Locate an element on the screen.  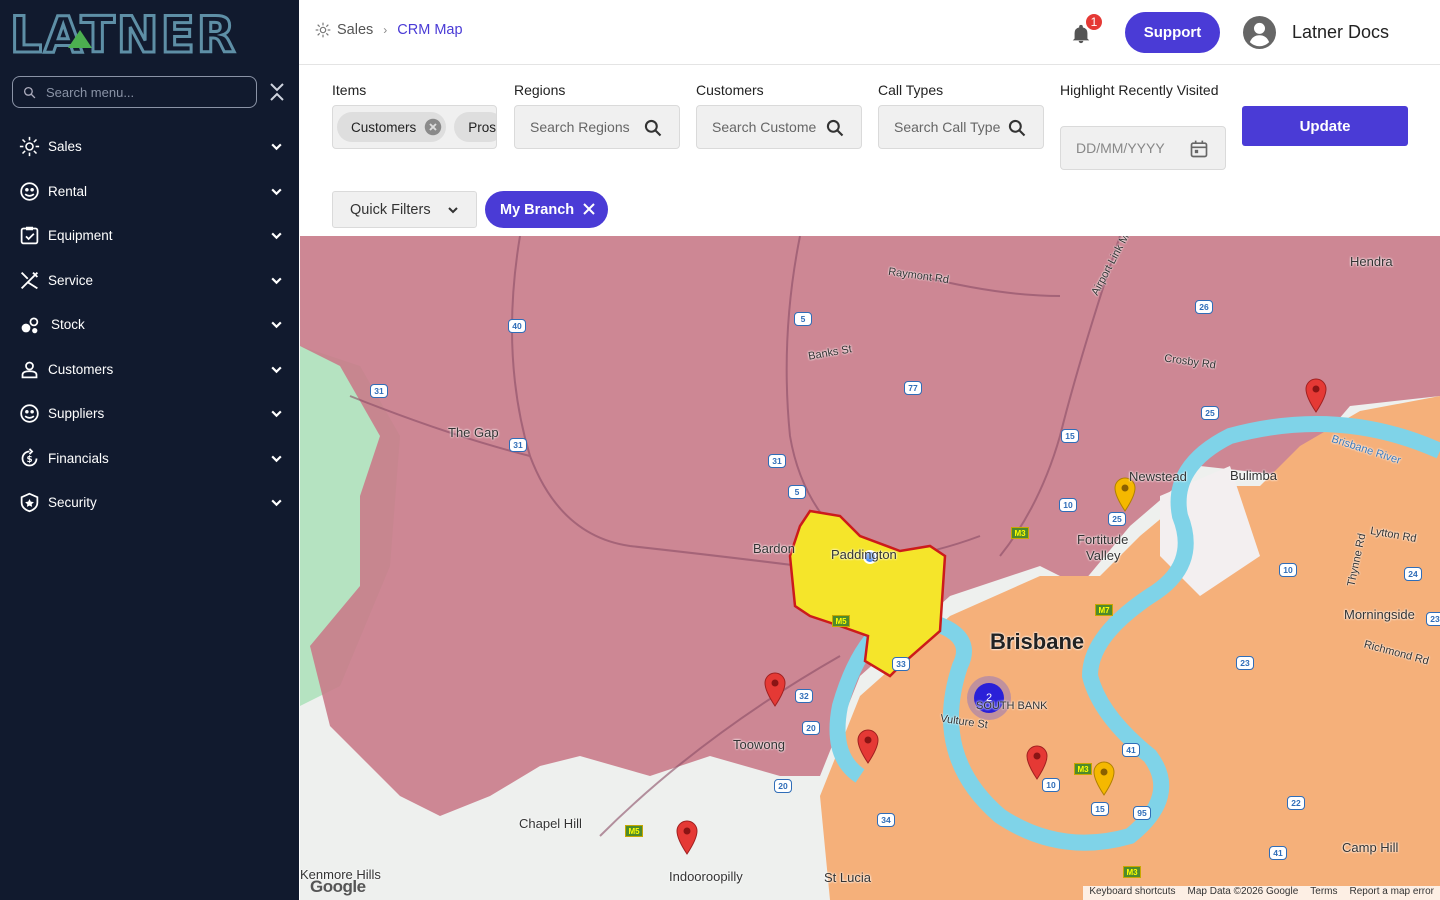
equipment-icon is located at coordinates (29, 235).